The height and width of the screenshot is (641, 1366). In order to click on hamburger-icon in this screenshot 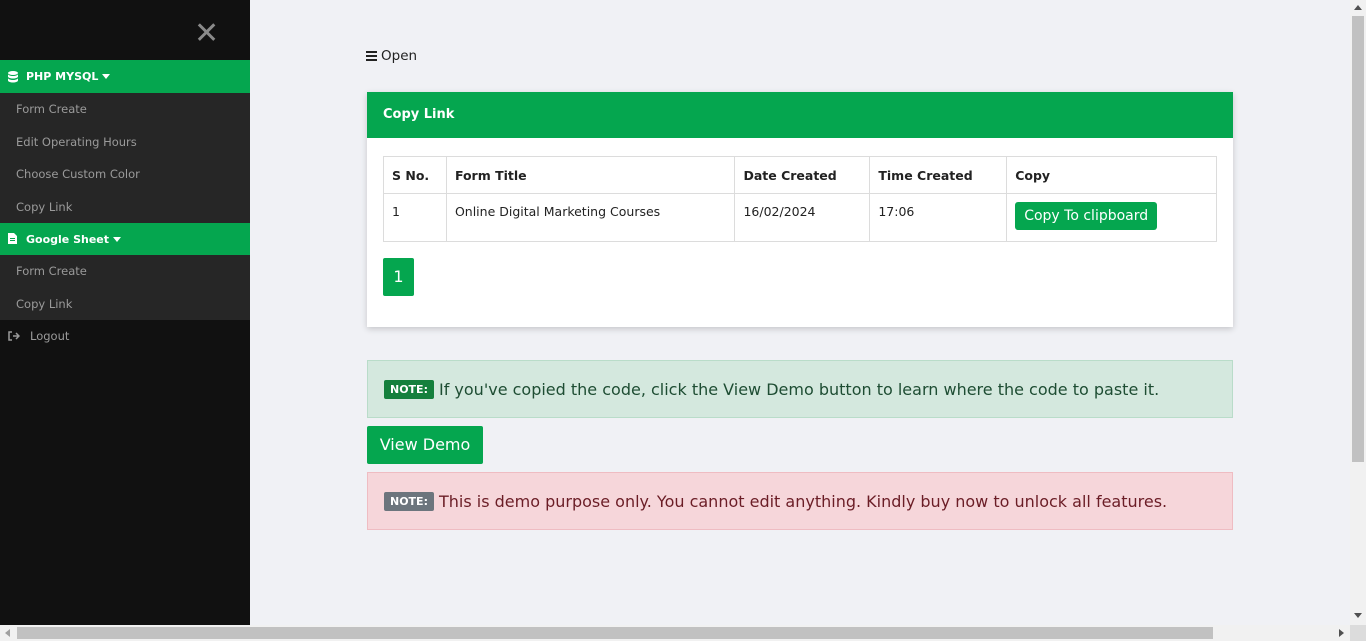, I will do `click(371, 56)`.